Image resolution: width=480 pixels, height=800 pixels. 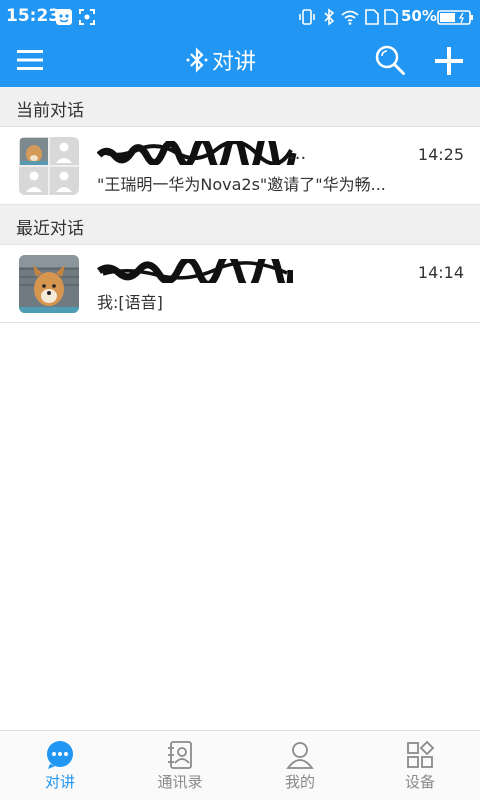 I want to click on sim-icon, so click(x=372, y=17).